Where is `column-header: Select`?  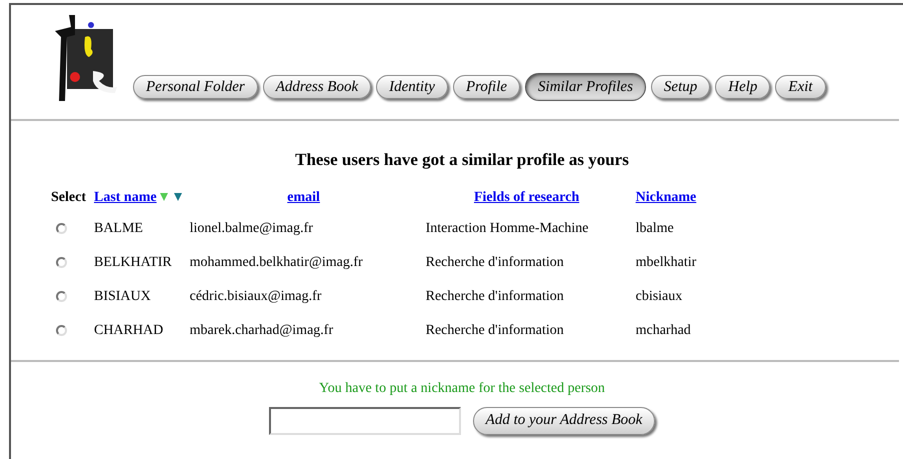
column-header: Select is located at coordinates (68, 197).